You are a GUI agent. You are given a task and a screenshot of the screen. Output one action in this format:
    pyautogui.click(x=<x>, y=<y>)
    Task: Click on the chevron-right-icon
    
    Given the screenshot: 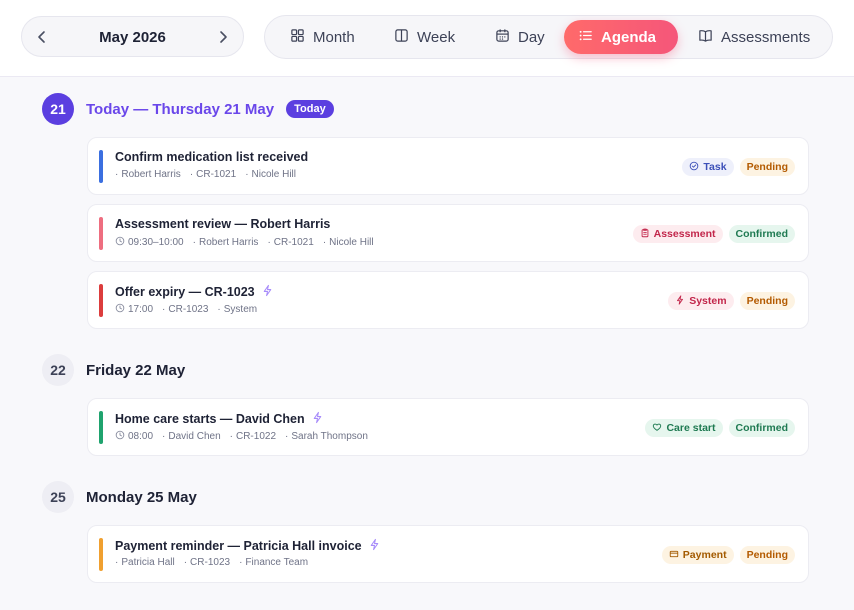 What is the action you would take?
    pyautogui.click(x=223, y=37)
    